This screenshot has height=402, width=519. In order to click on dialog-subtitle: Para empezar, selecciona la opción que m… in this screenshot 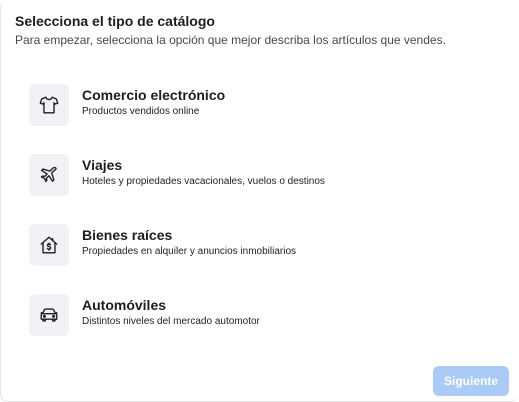, I will do `click(230, 40)`.